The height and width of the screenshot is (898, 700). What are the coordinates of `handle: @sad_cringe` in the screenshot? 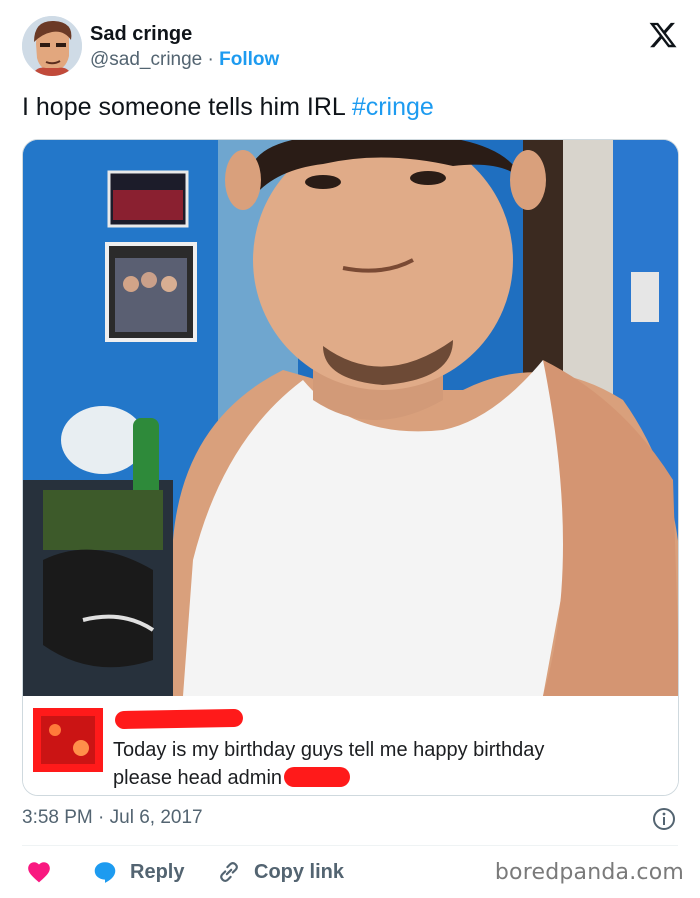 It's located at (146, 59).